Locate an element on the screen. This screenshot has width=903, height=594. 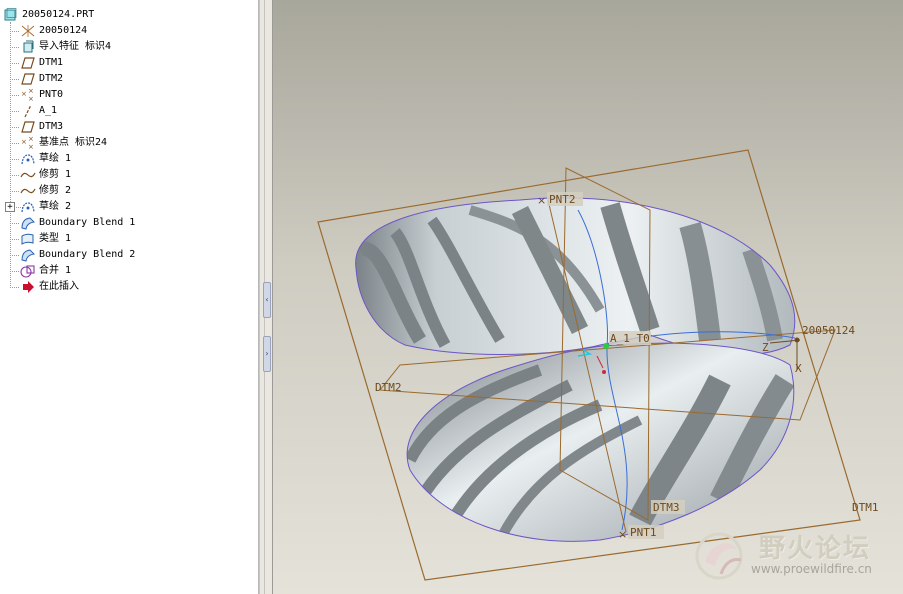
tree-item-label: 类型 1 is located at coordinates (55, 238).